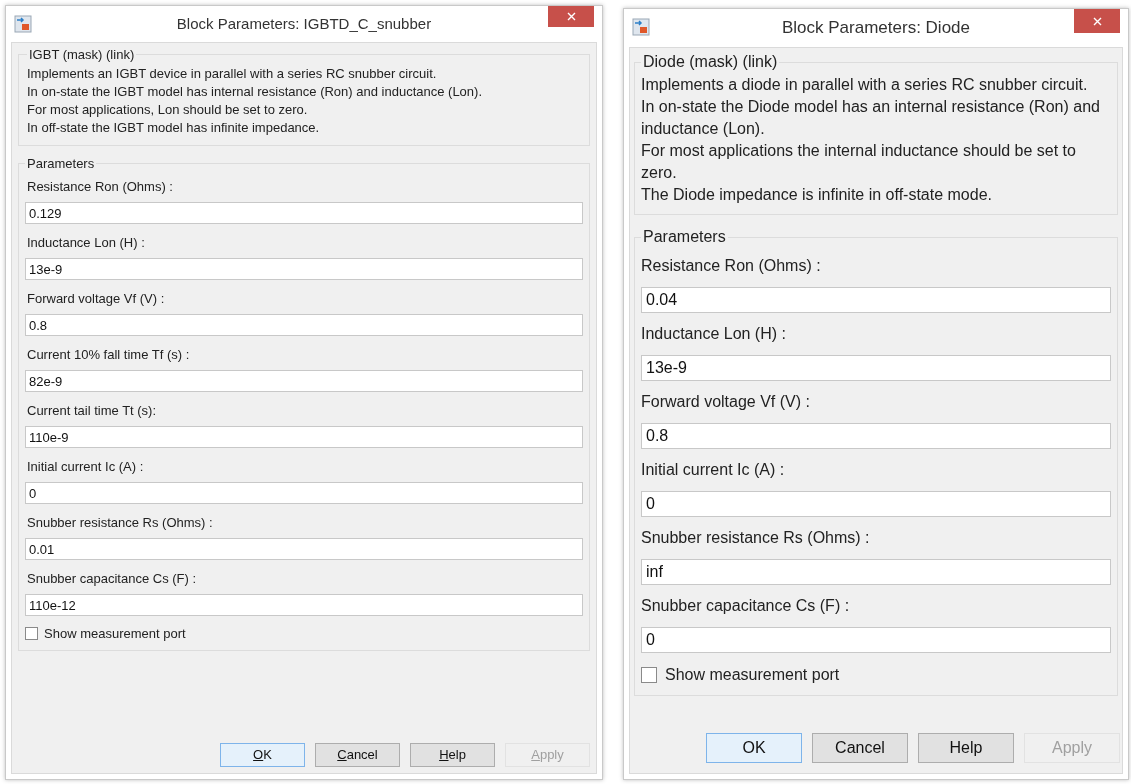 The width and height of the screenshot is (1131, 784). Describe the element at coordinates (304, 437) in the screenshot. I see `parameter-field: 110e-9` at that location.